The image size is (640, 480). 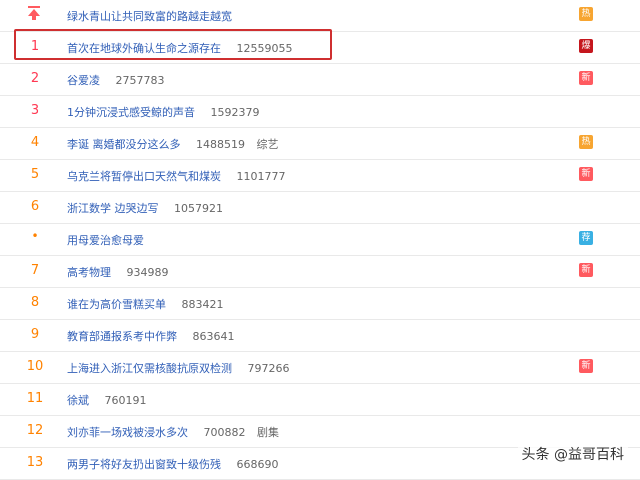 I want to click on recommend-badge: 荐, so click(x=586, y=238).